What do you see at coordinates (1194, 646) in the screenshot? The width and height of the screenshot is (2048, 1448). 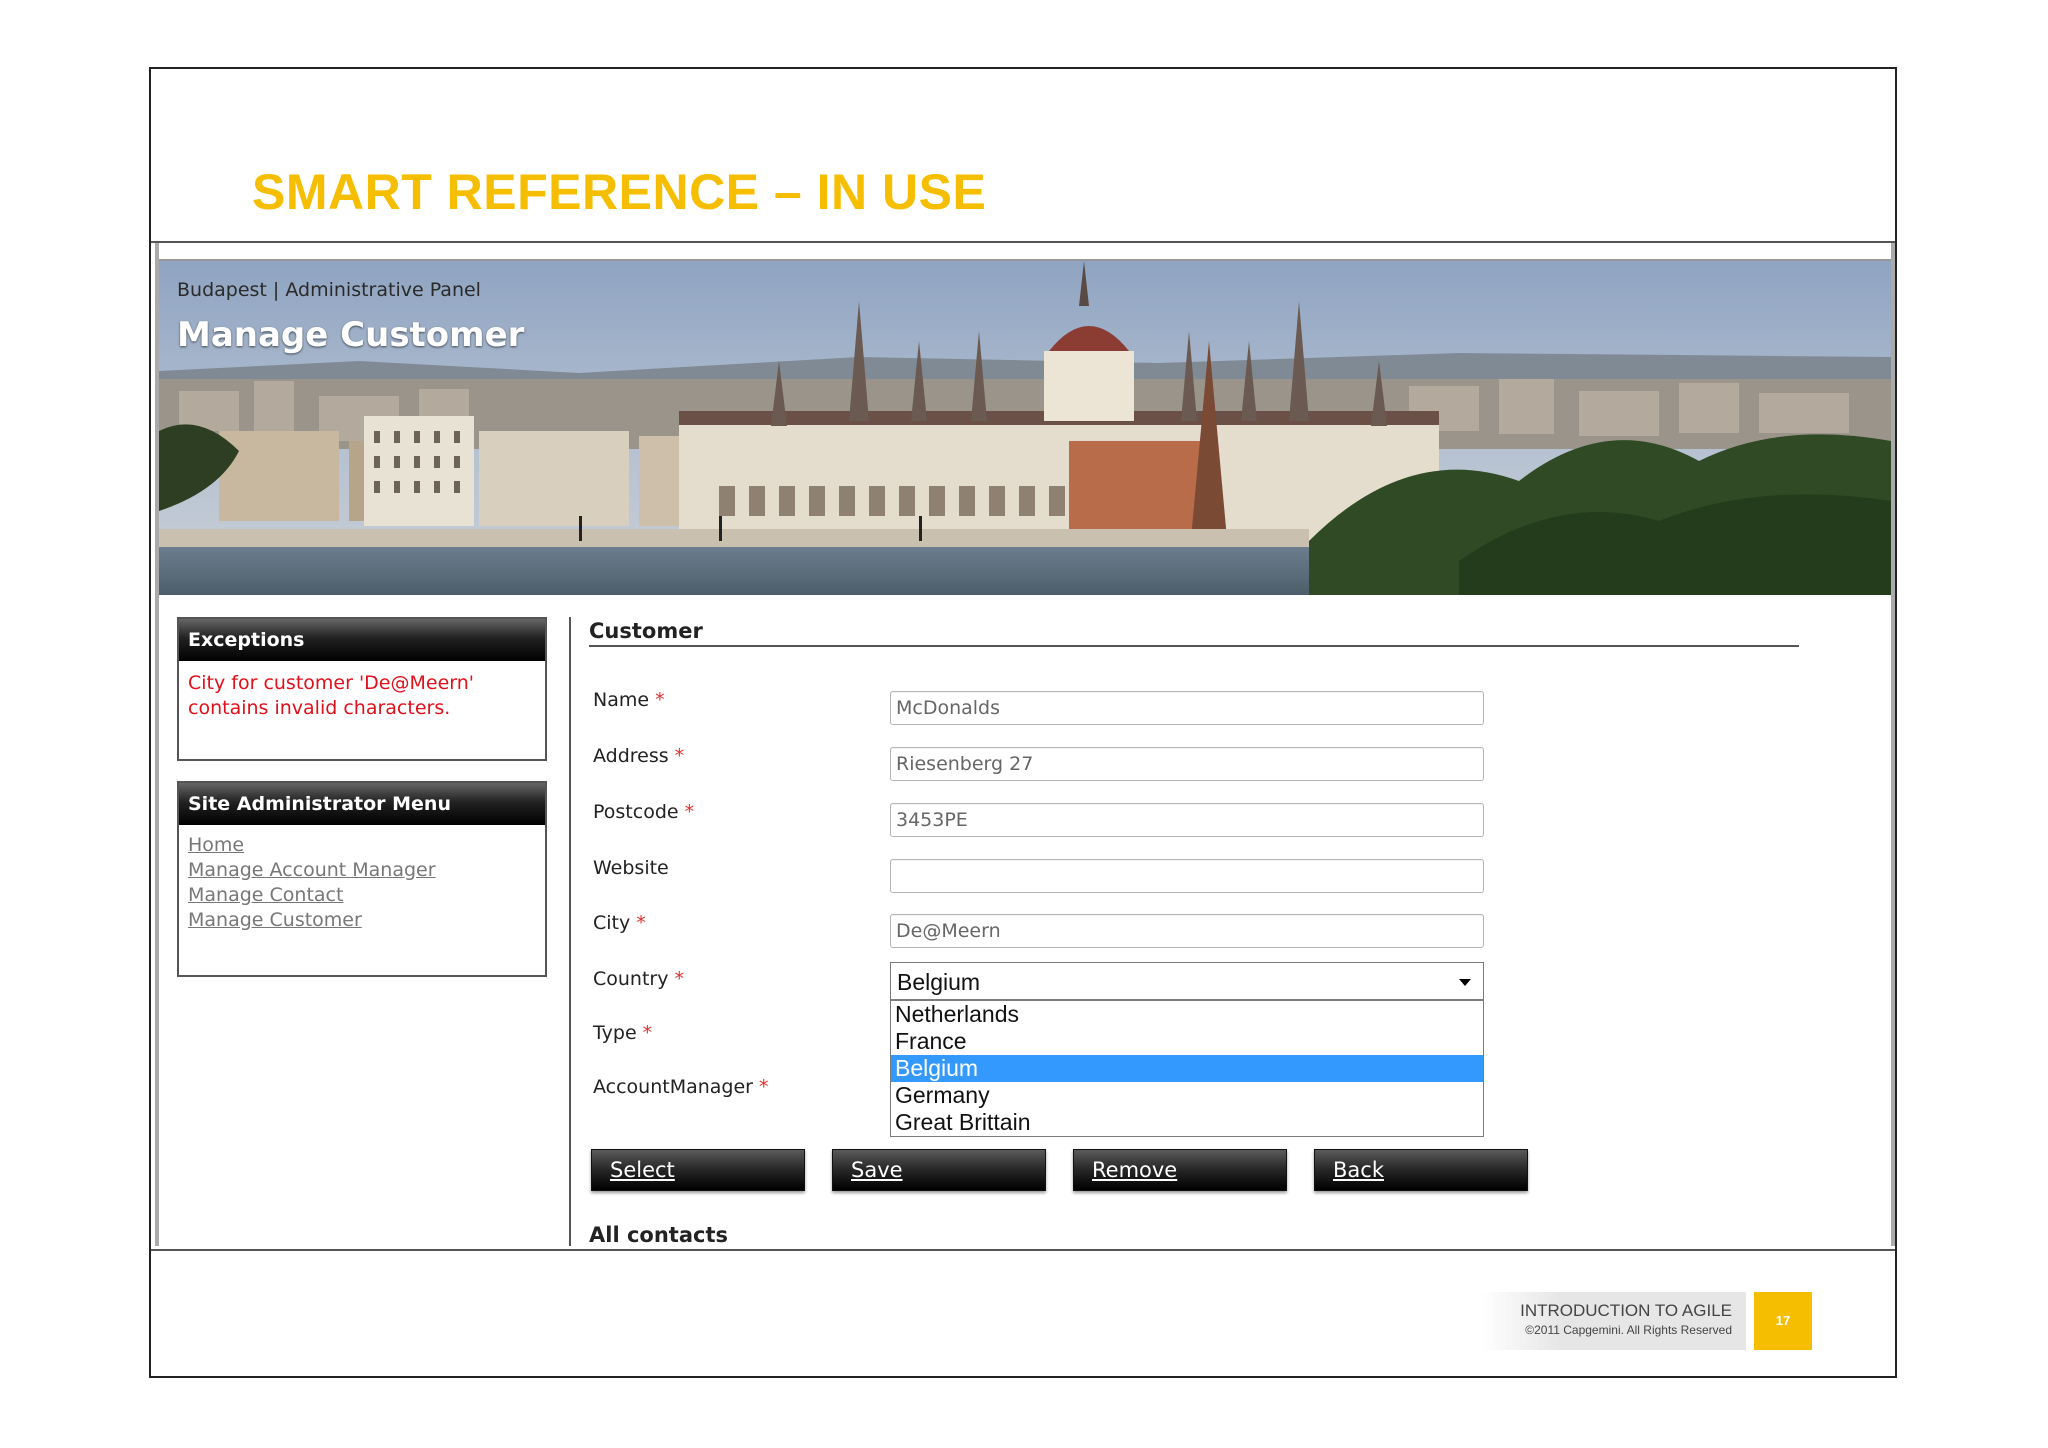 I see `section-divider` at bounding box center [1194, 646].